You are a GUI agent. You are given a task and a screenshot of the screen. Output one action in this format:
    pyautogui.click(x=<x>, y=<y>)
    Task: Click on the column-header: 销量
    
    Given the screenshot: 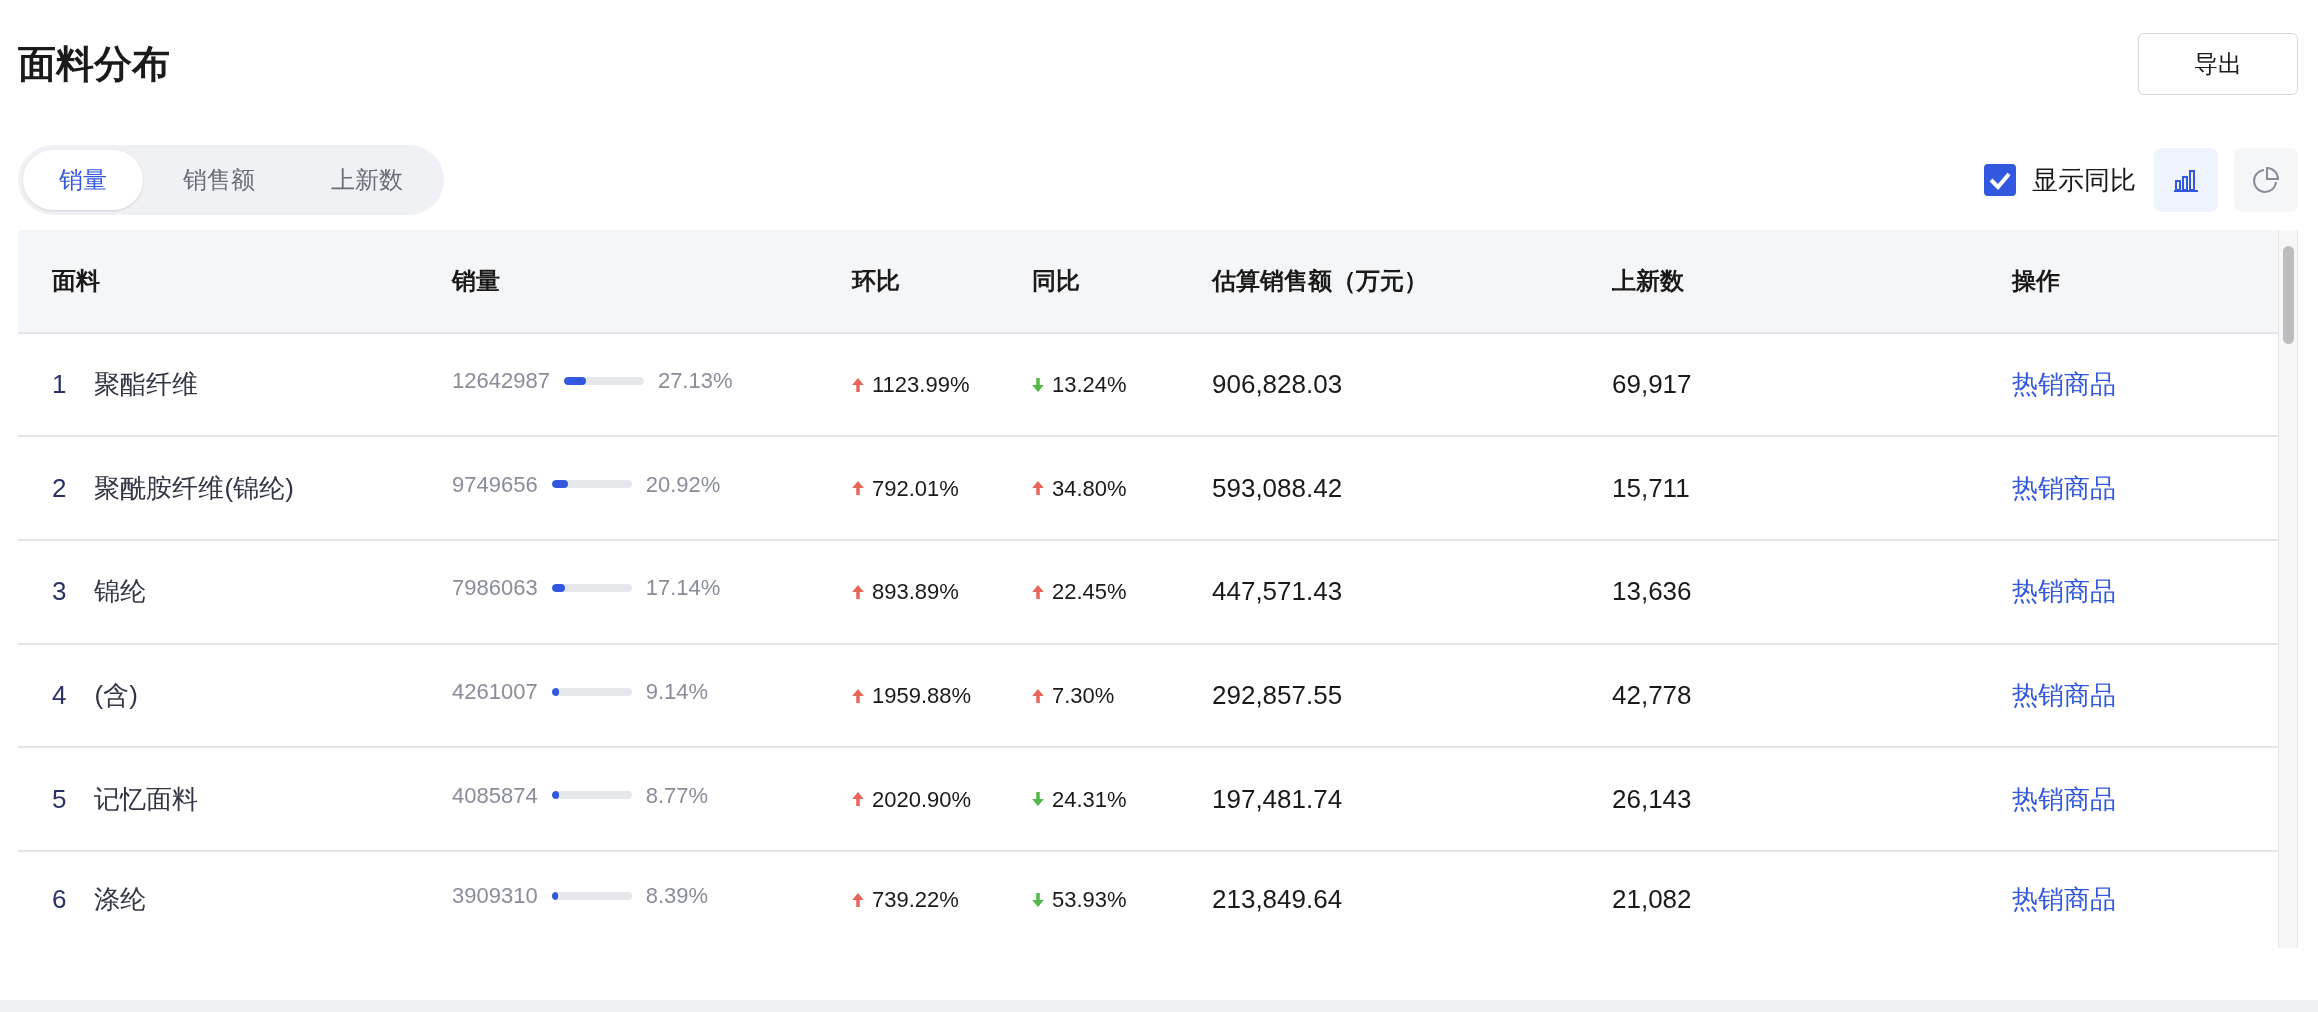 What is the action you would take?
    pyautogui.click(x=476, y=280)
    